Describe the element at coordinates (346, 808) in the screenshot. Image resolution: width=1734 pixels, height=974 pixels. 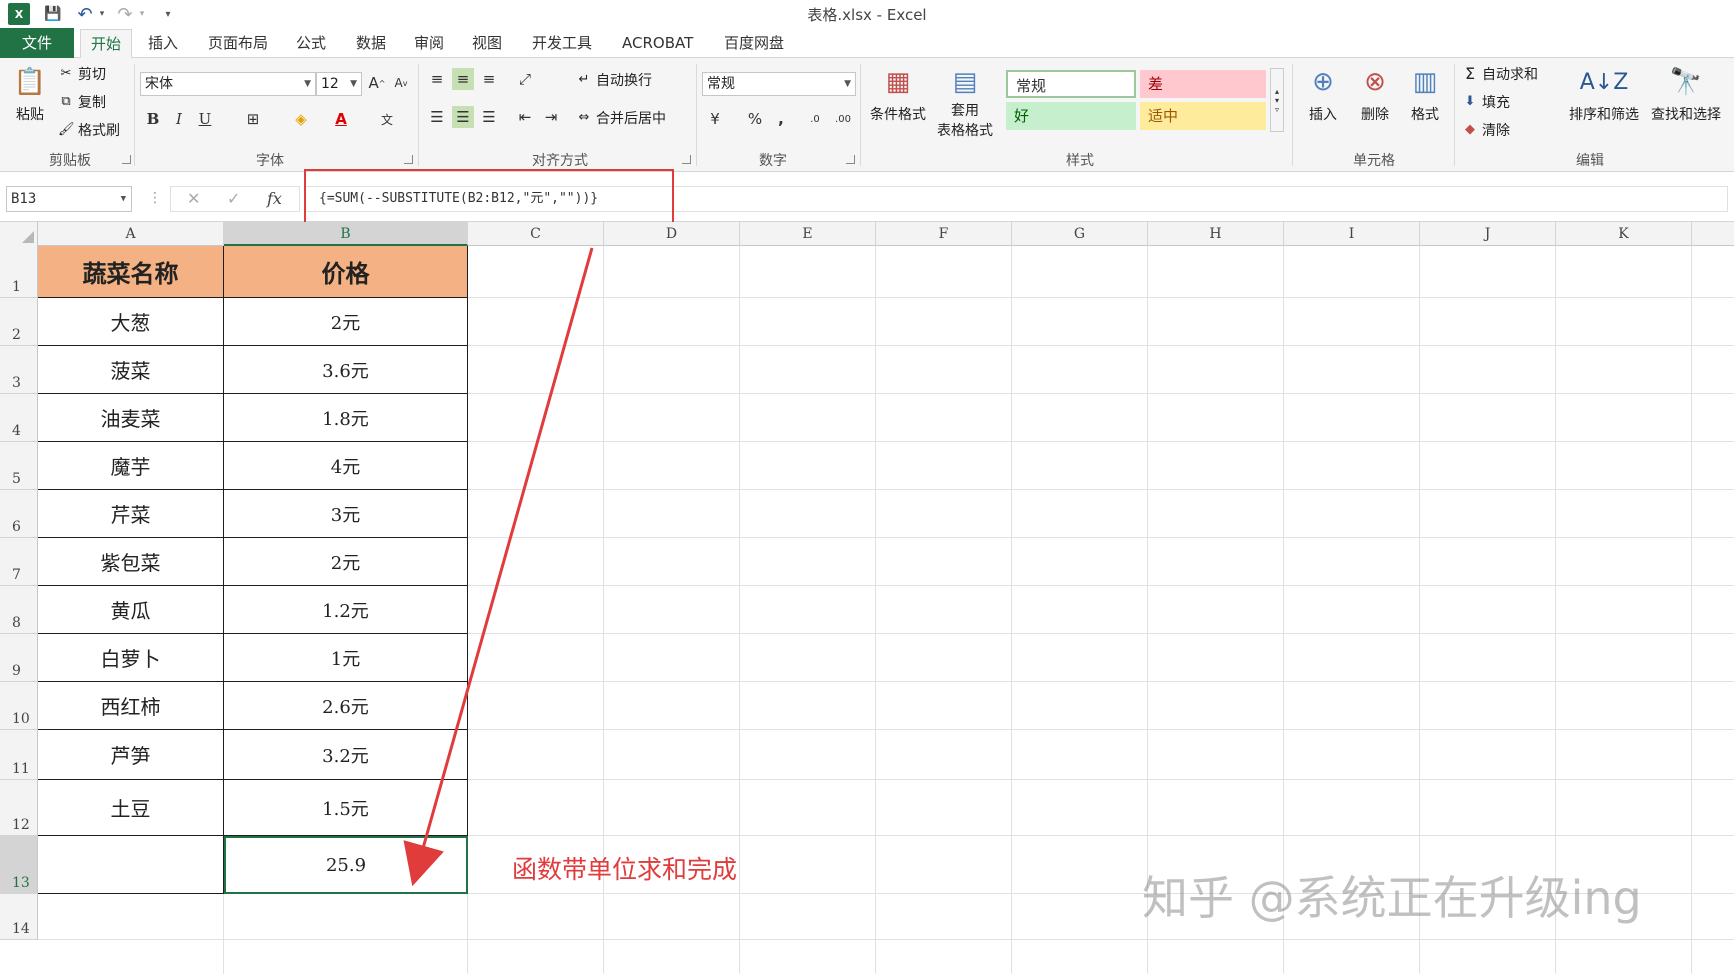
I see `price-cell: 1.5元` at that location.